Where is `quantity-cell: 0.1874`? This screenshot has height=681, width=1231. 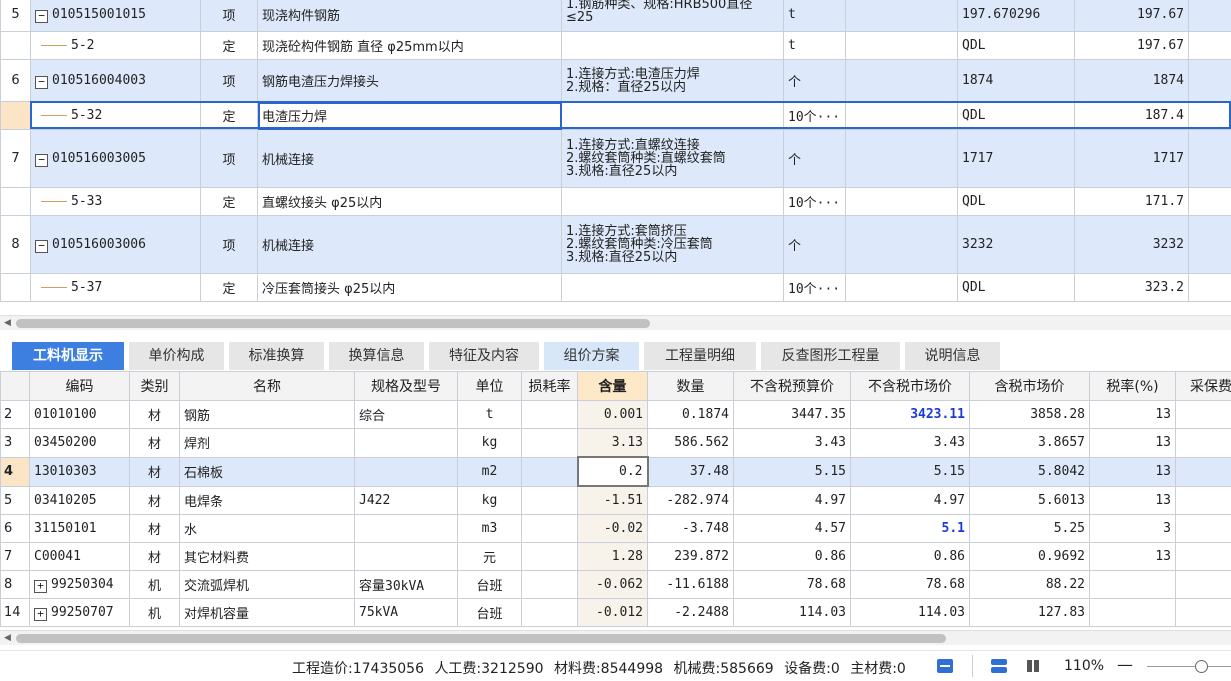 quantity-cell: 0.1874 is located at coordinates (691, 415).